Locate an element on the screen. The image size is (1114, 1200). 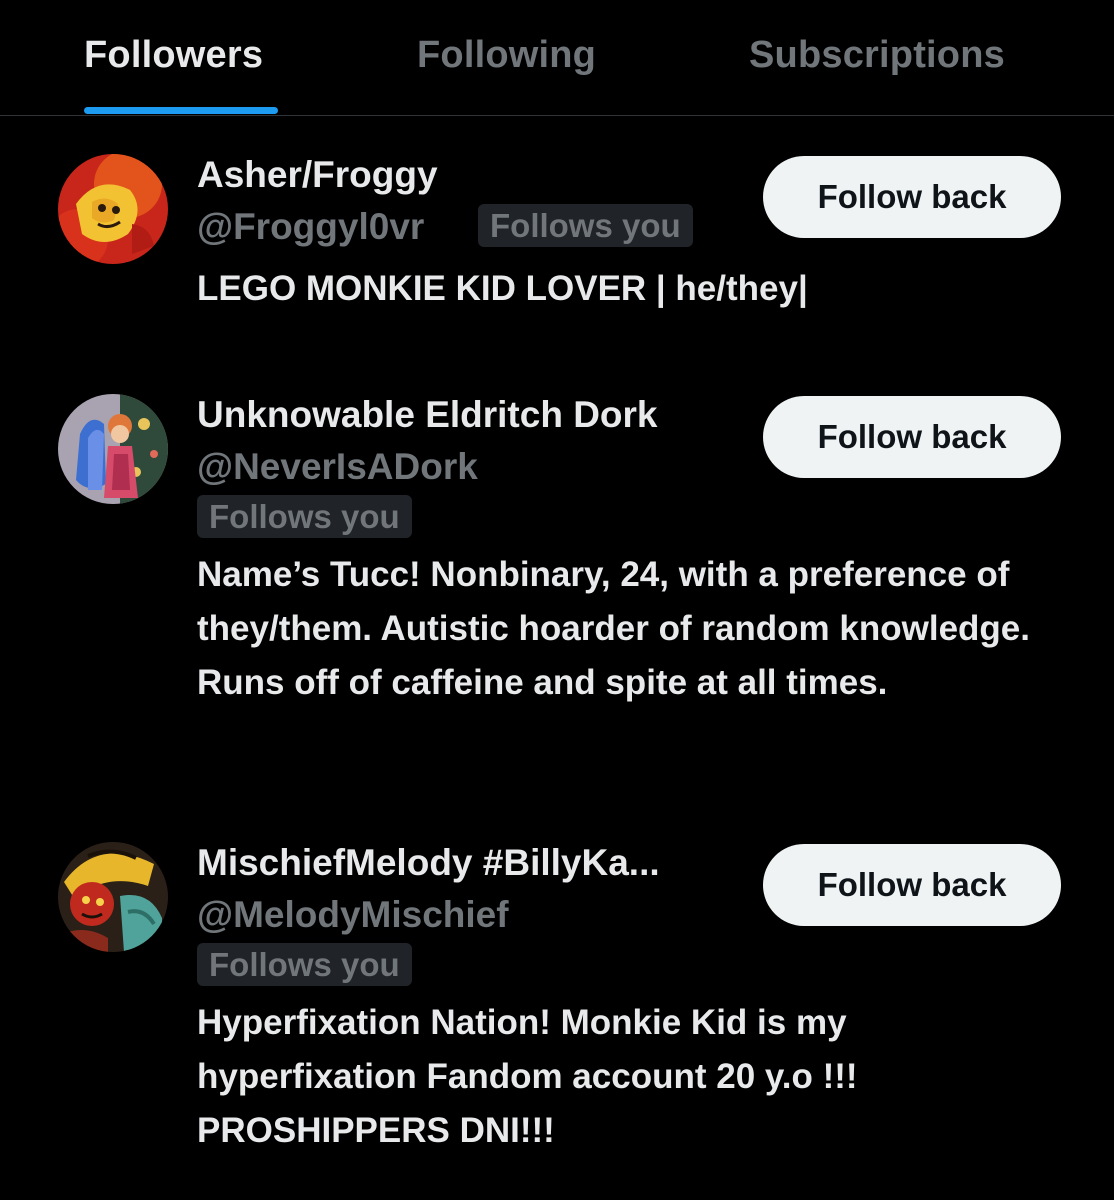
user-handle: @Froggyl0vr is located at coordinates (310, 227).